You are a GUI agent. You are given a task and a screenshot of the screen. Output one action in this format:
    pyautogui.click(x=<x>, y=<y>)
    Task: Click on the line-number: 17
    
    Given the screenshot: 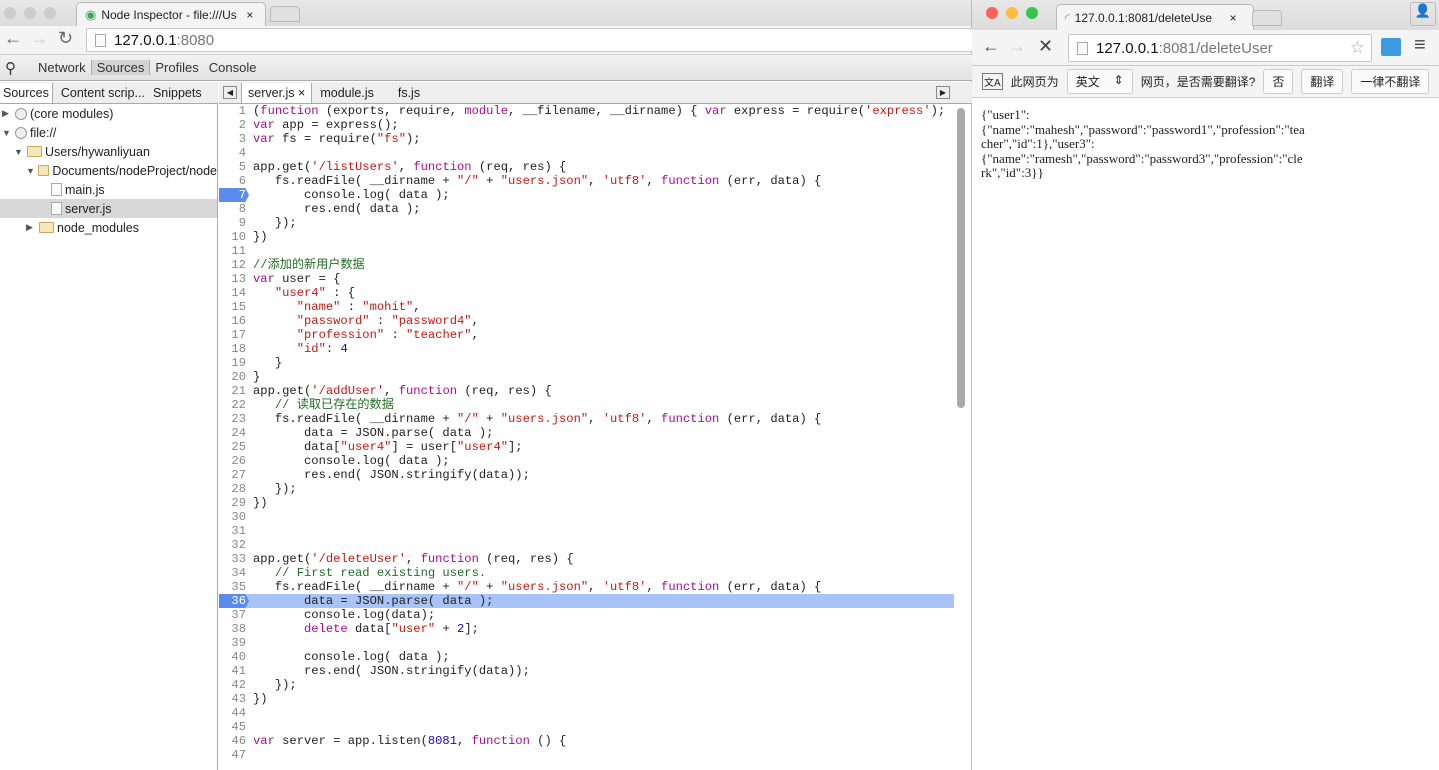 What is the action you would take?
    pyautogui.click(x=234, y=335)
    